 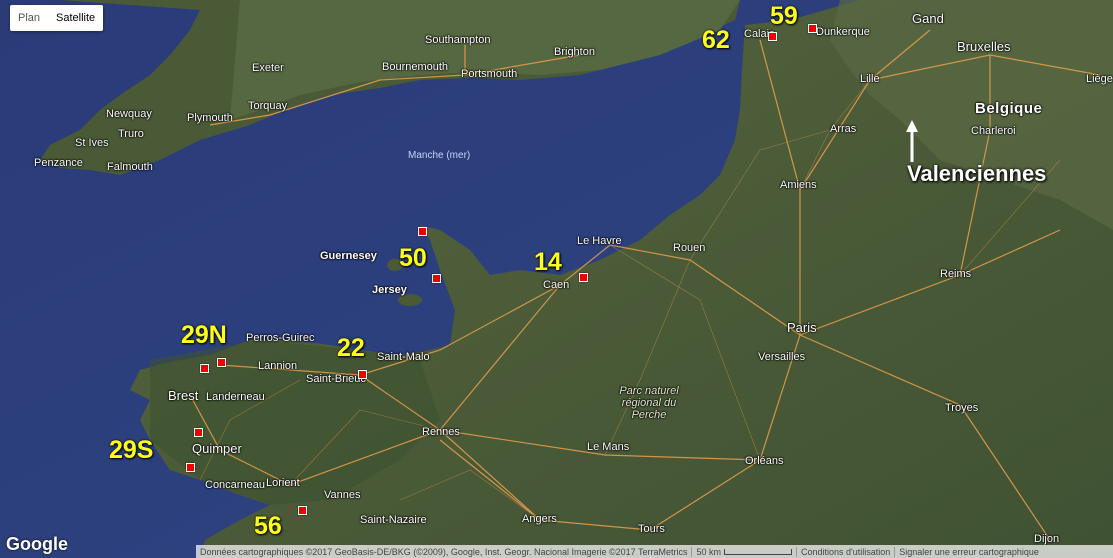 What do you see at coordinates (689, 248) in the screenshot?
I see `place-label: Rouen` at bounding box center [689, 248].